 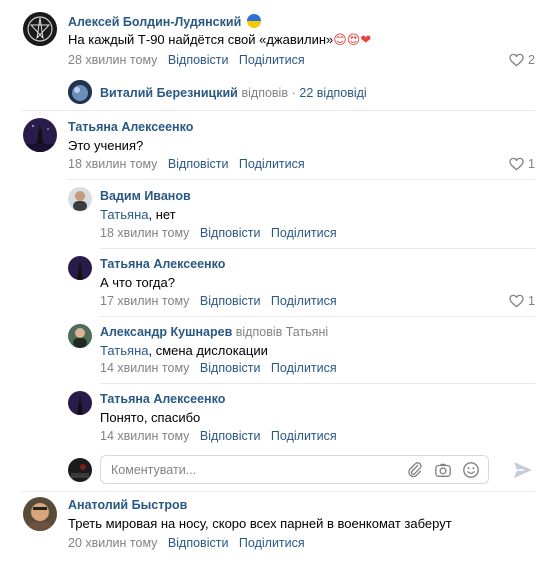 What do you see at coordinates (154, 22) in the screenshot?
I see `author-name: Алексей Болдин-Лудянский` at bounding box center [154, 22].